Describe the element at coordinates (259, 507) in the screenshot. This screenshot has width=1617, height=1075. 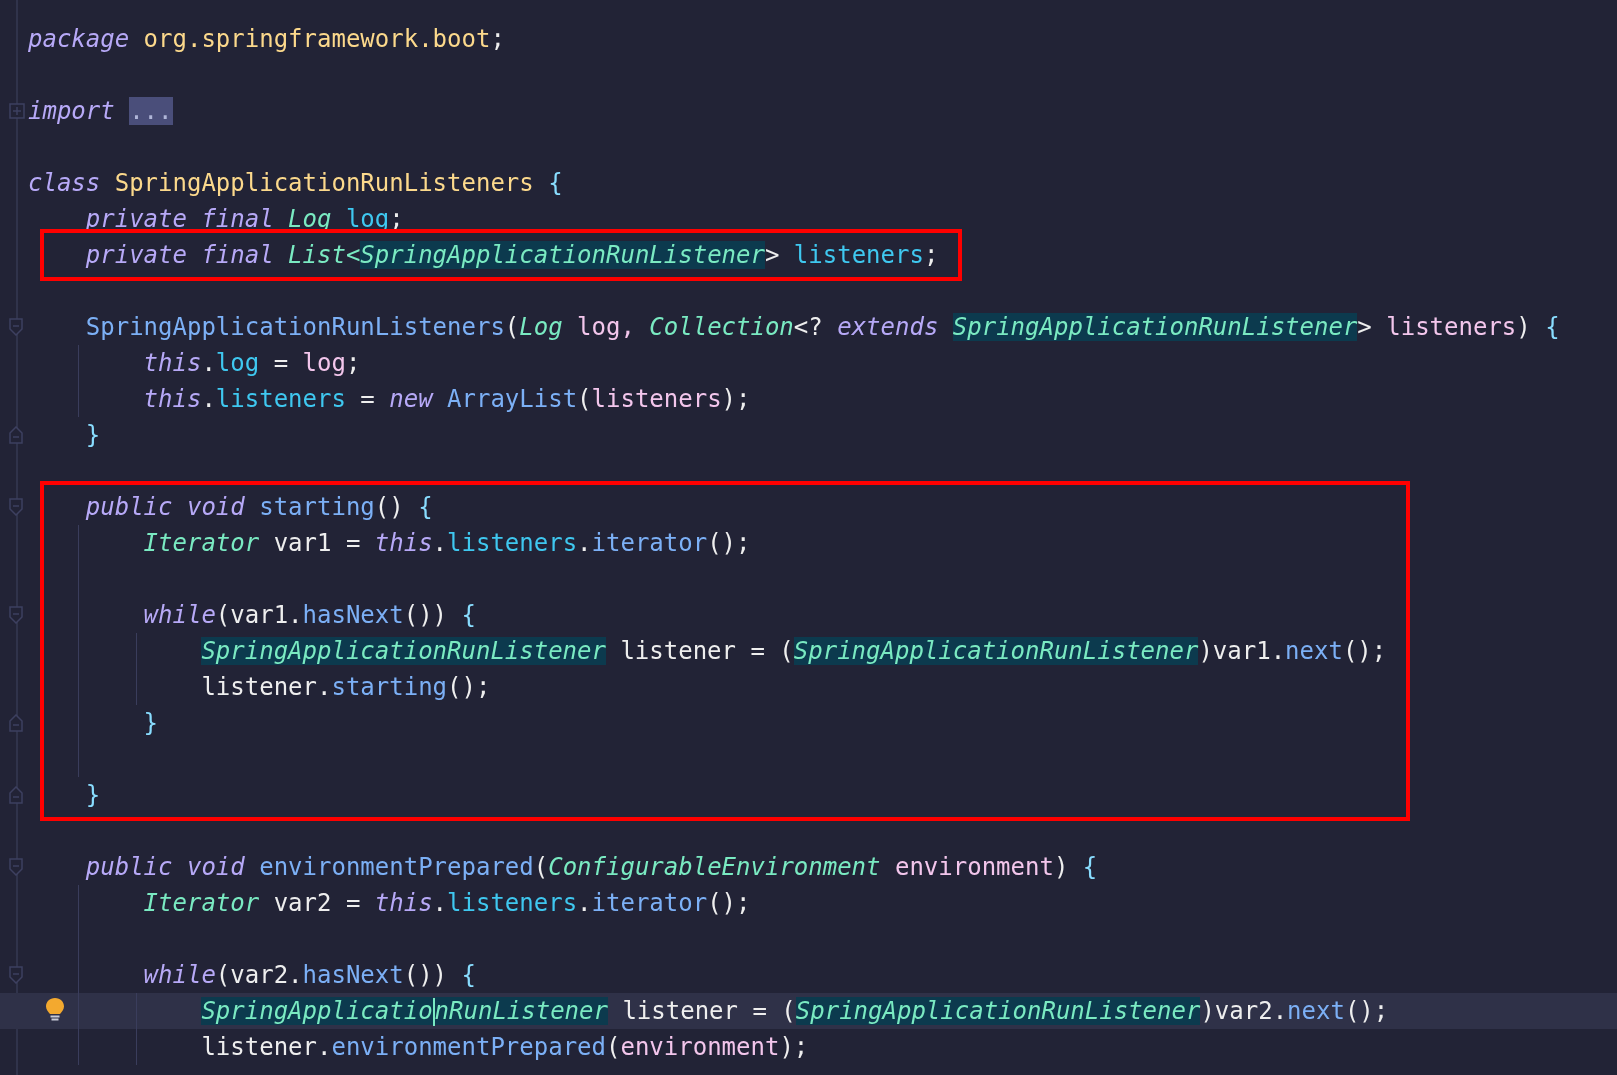
I see `code-line: public void starting() {` at that location.